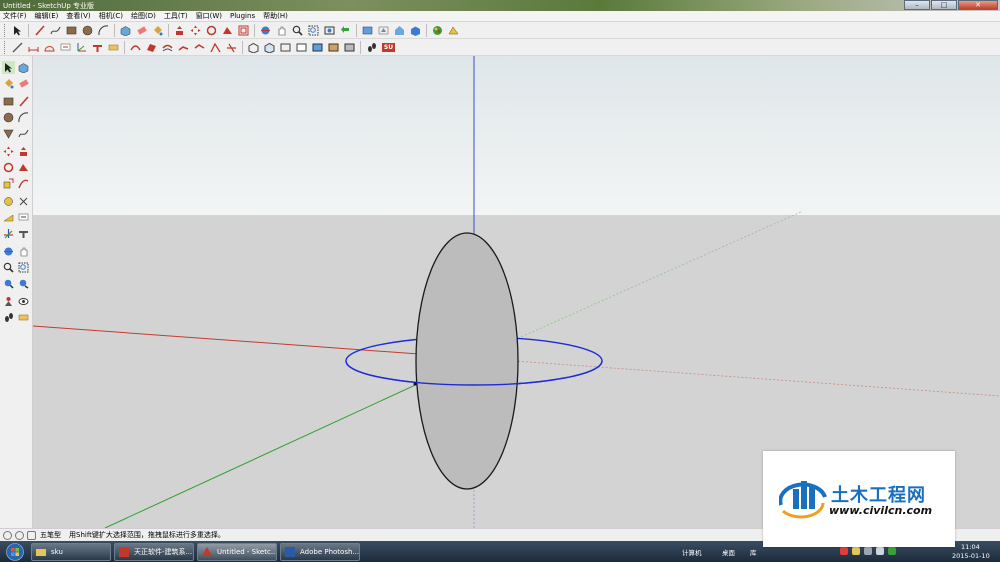 This screenshot has height=562, width=1000. Describe the element at coordinates (65, 47) in the screenshot. I see `text-icon` at that location.